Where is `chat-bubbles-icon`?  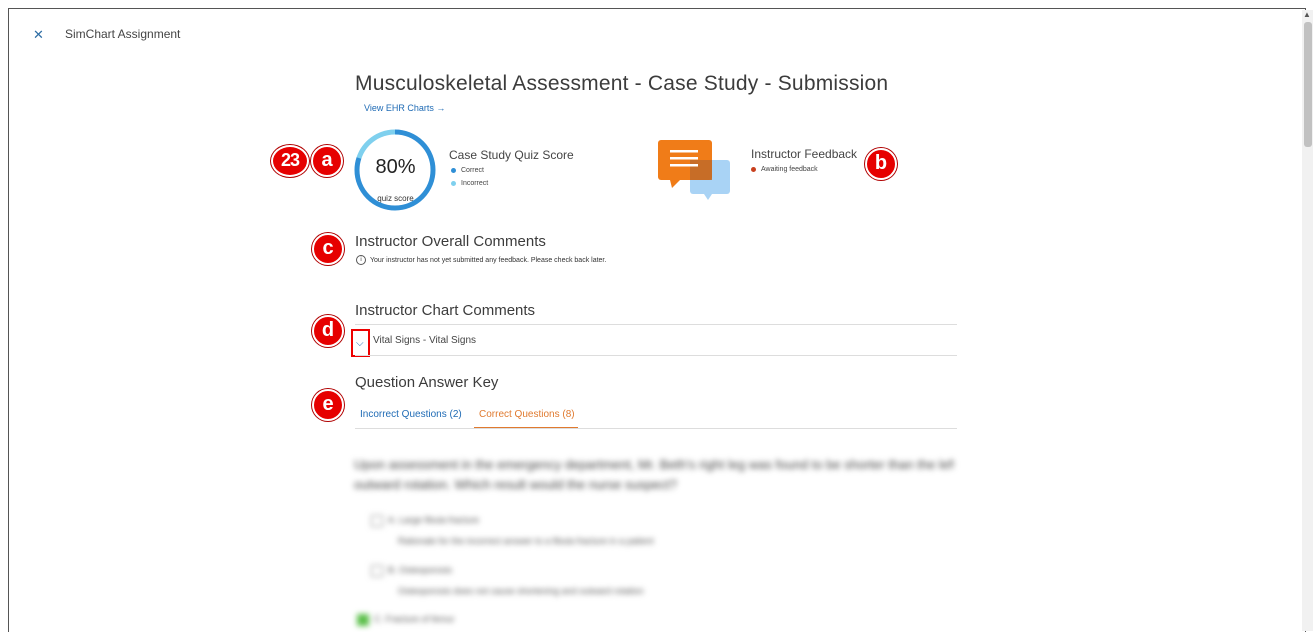 chat-bubbles-icon is located at coordinates (694, 170).